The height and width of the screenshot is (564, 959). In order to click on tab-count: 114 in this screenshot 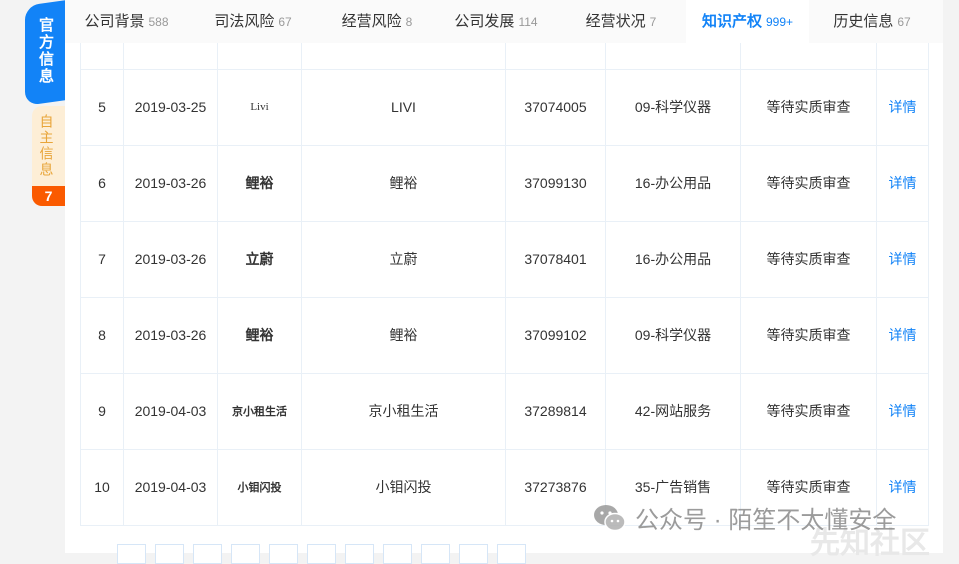, I will do `click(528, 22)`.